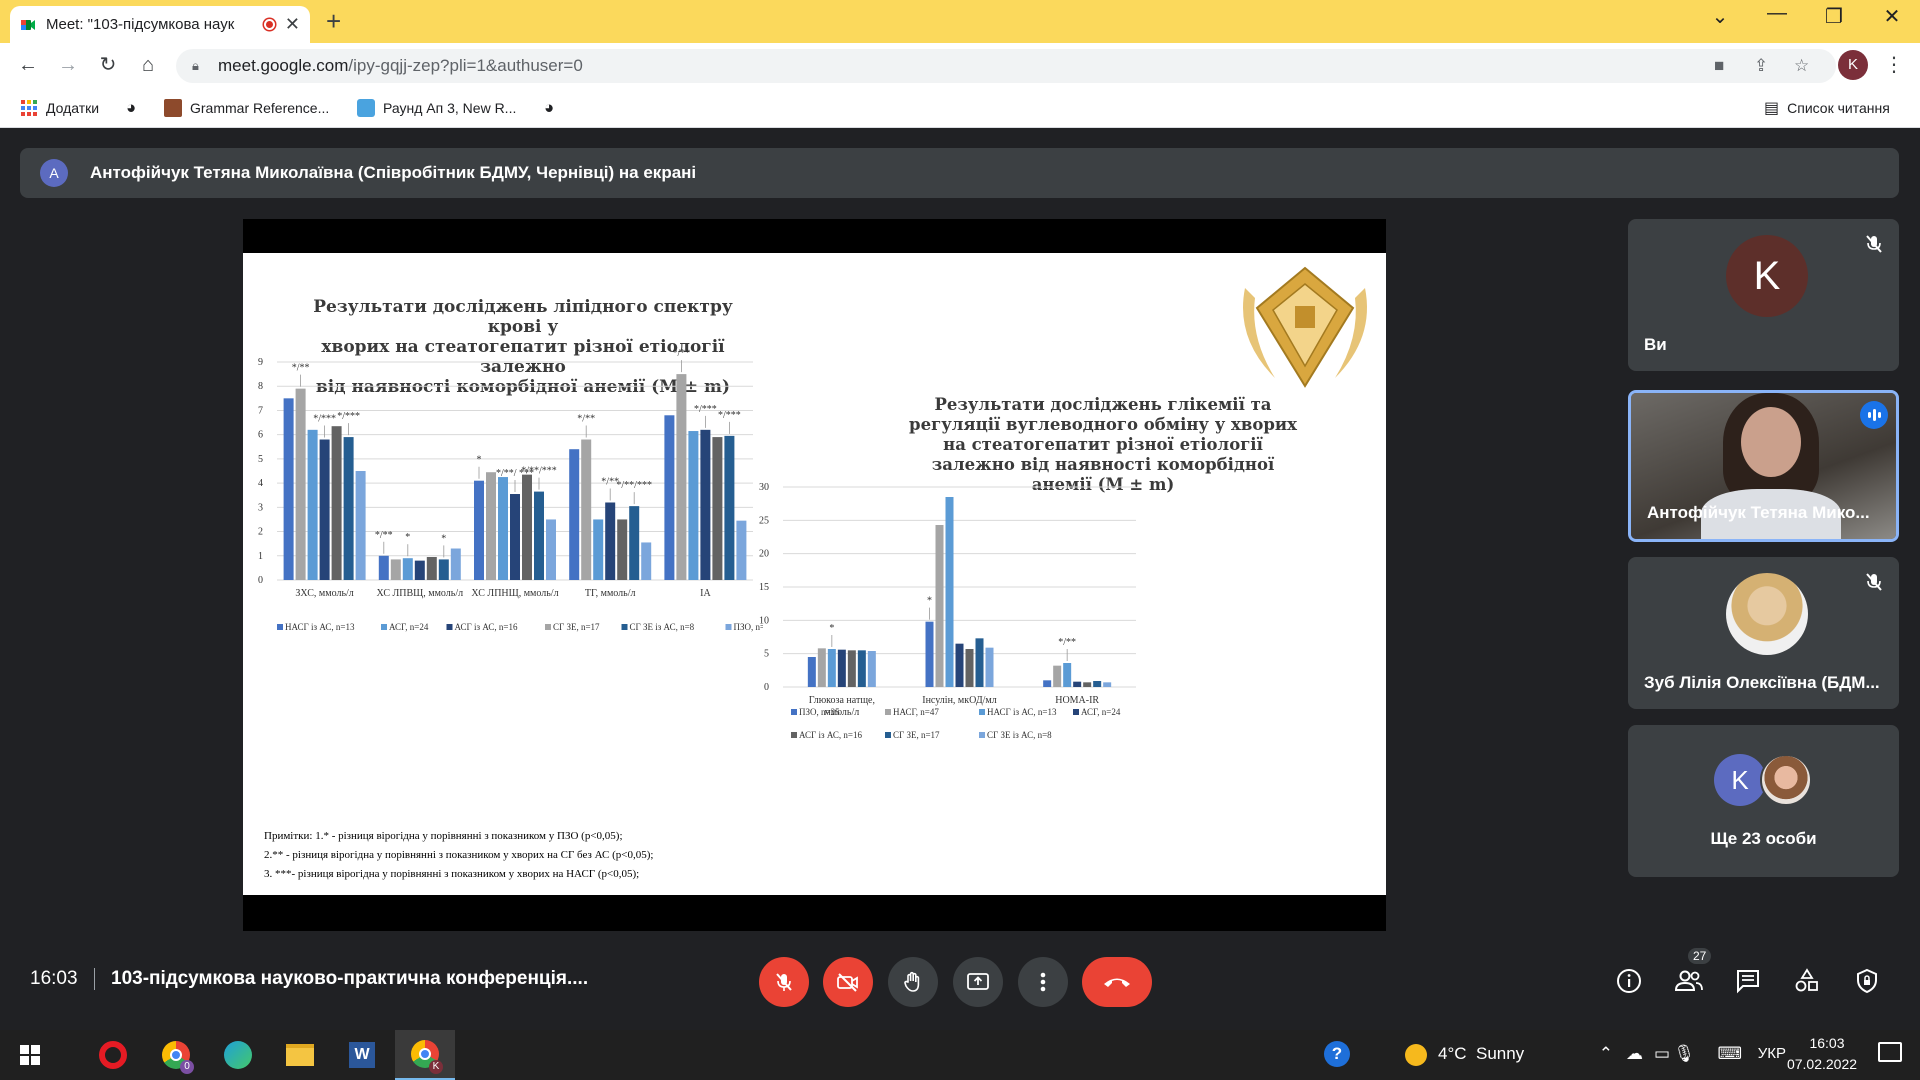  What do you see at coordinates (1337, 1054) in the screenshot?
I see `help-icon: ?` at bounding box center [1337, 1054].